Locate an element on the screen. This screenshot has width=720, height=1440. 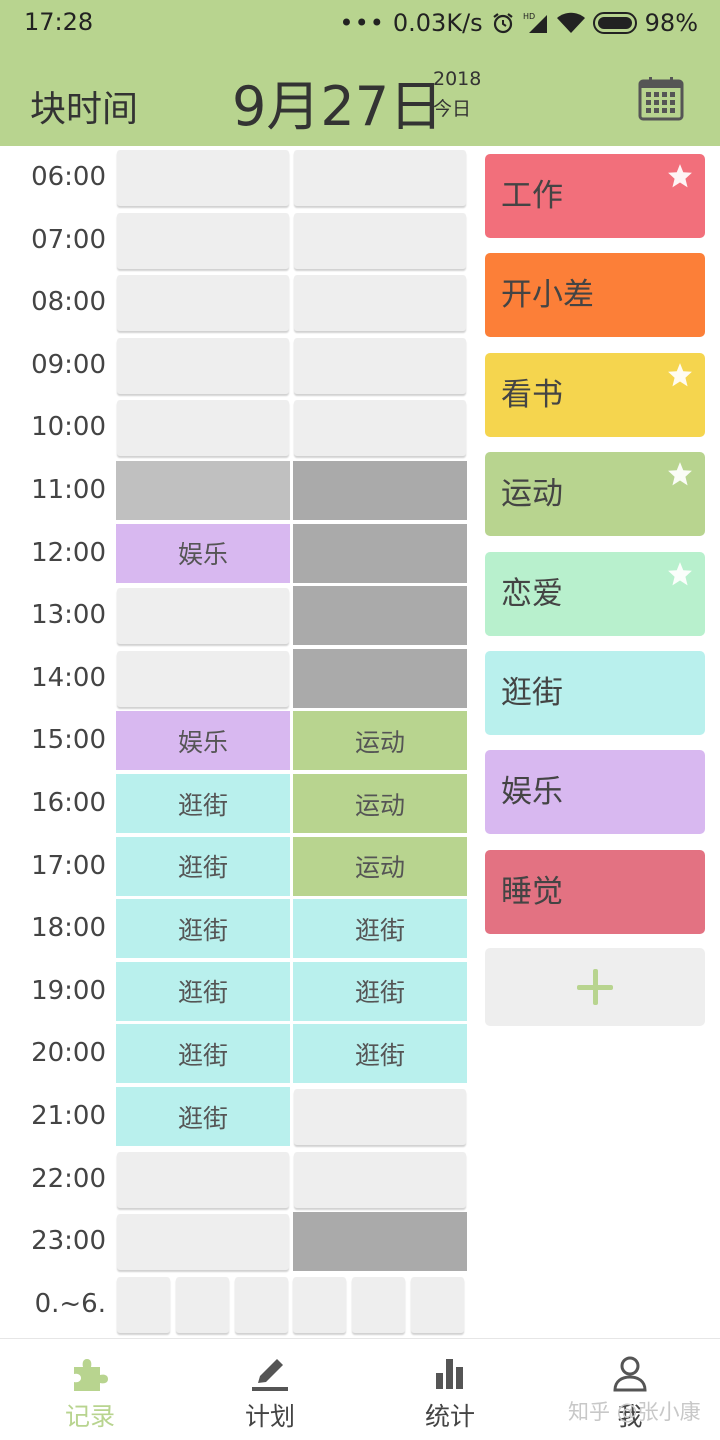
time-row: 18:00 逛街 逛街 is located at coordinates (237, 928).